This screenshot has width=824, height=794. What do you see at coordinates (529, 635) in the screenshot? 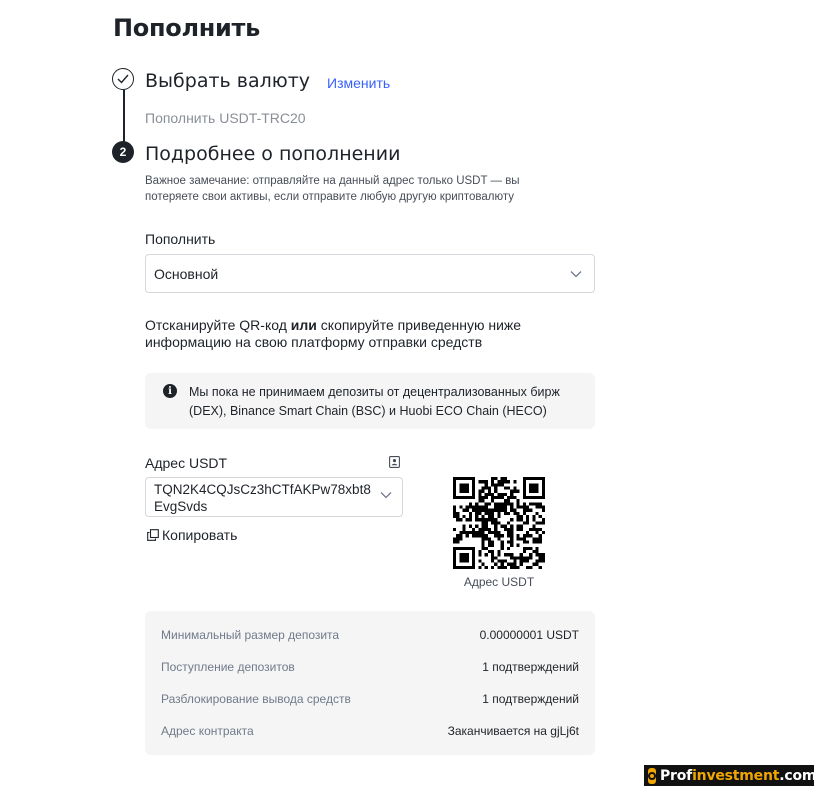
I see `detail-value: 0.00000001 USDT` at bounding box center [529, 635].